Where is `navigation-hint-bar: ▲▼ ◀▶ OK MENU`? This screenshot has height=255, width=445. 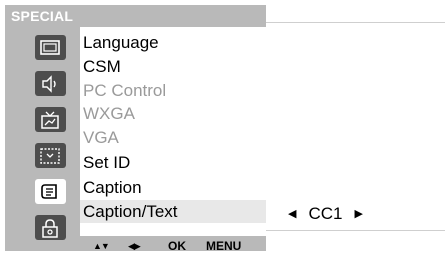 navigation-hint-bar: ▲▼ ◀▶ OK MENU is located at coordinates (175, 246).